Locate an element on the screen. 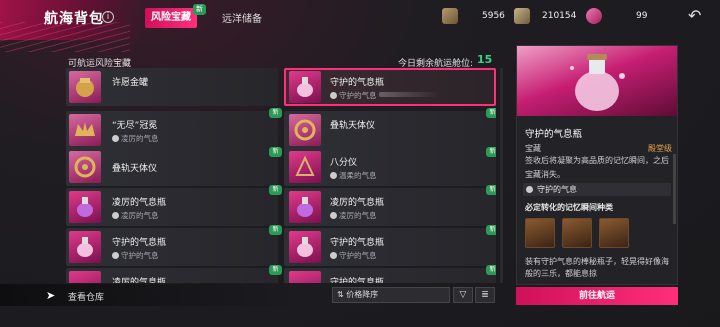  detail-description: 签收后将凝聚为高品质的记忆瞬间，之后宝藏消失。 is located at coordinates (597, 167).